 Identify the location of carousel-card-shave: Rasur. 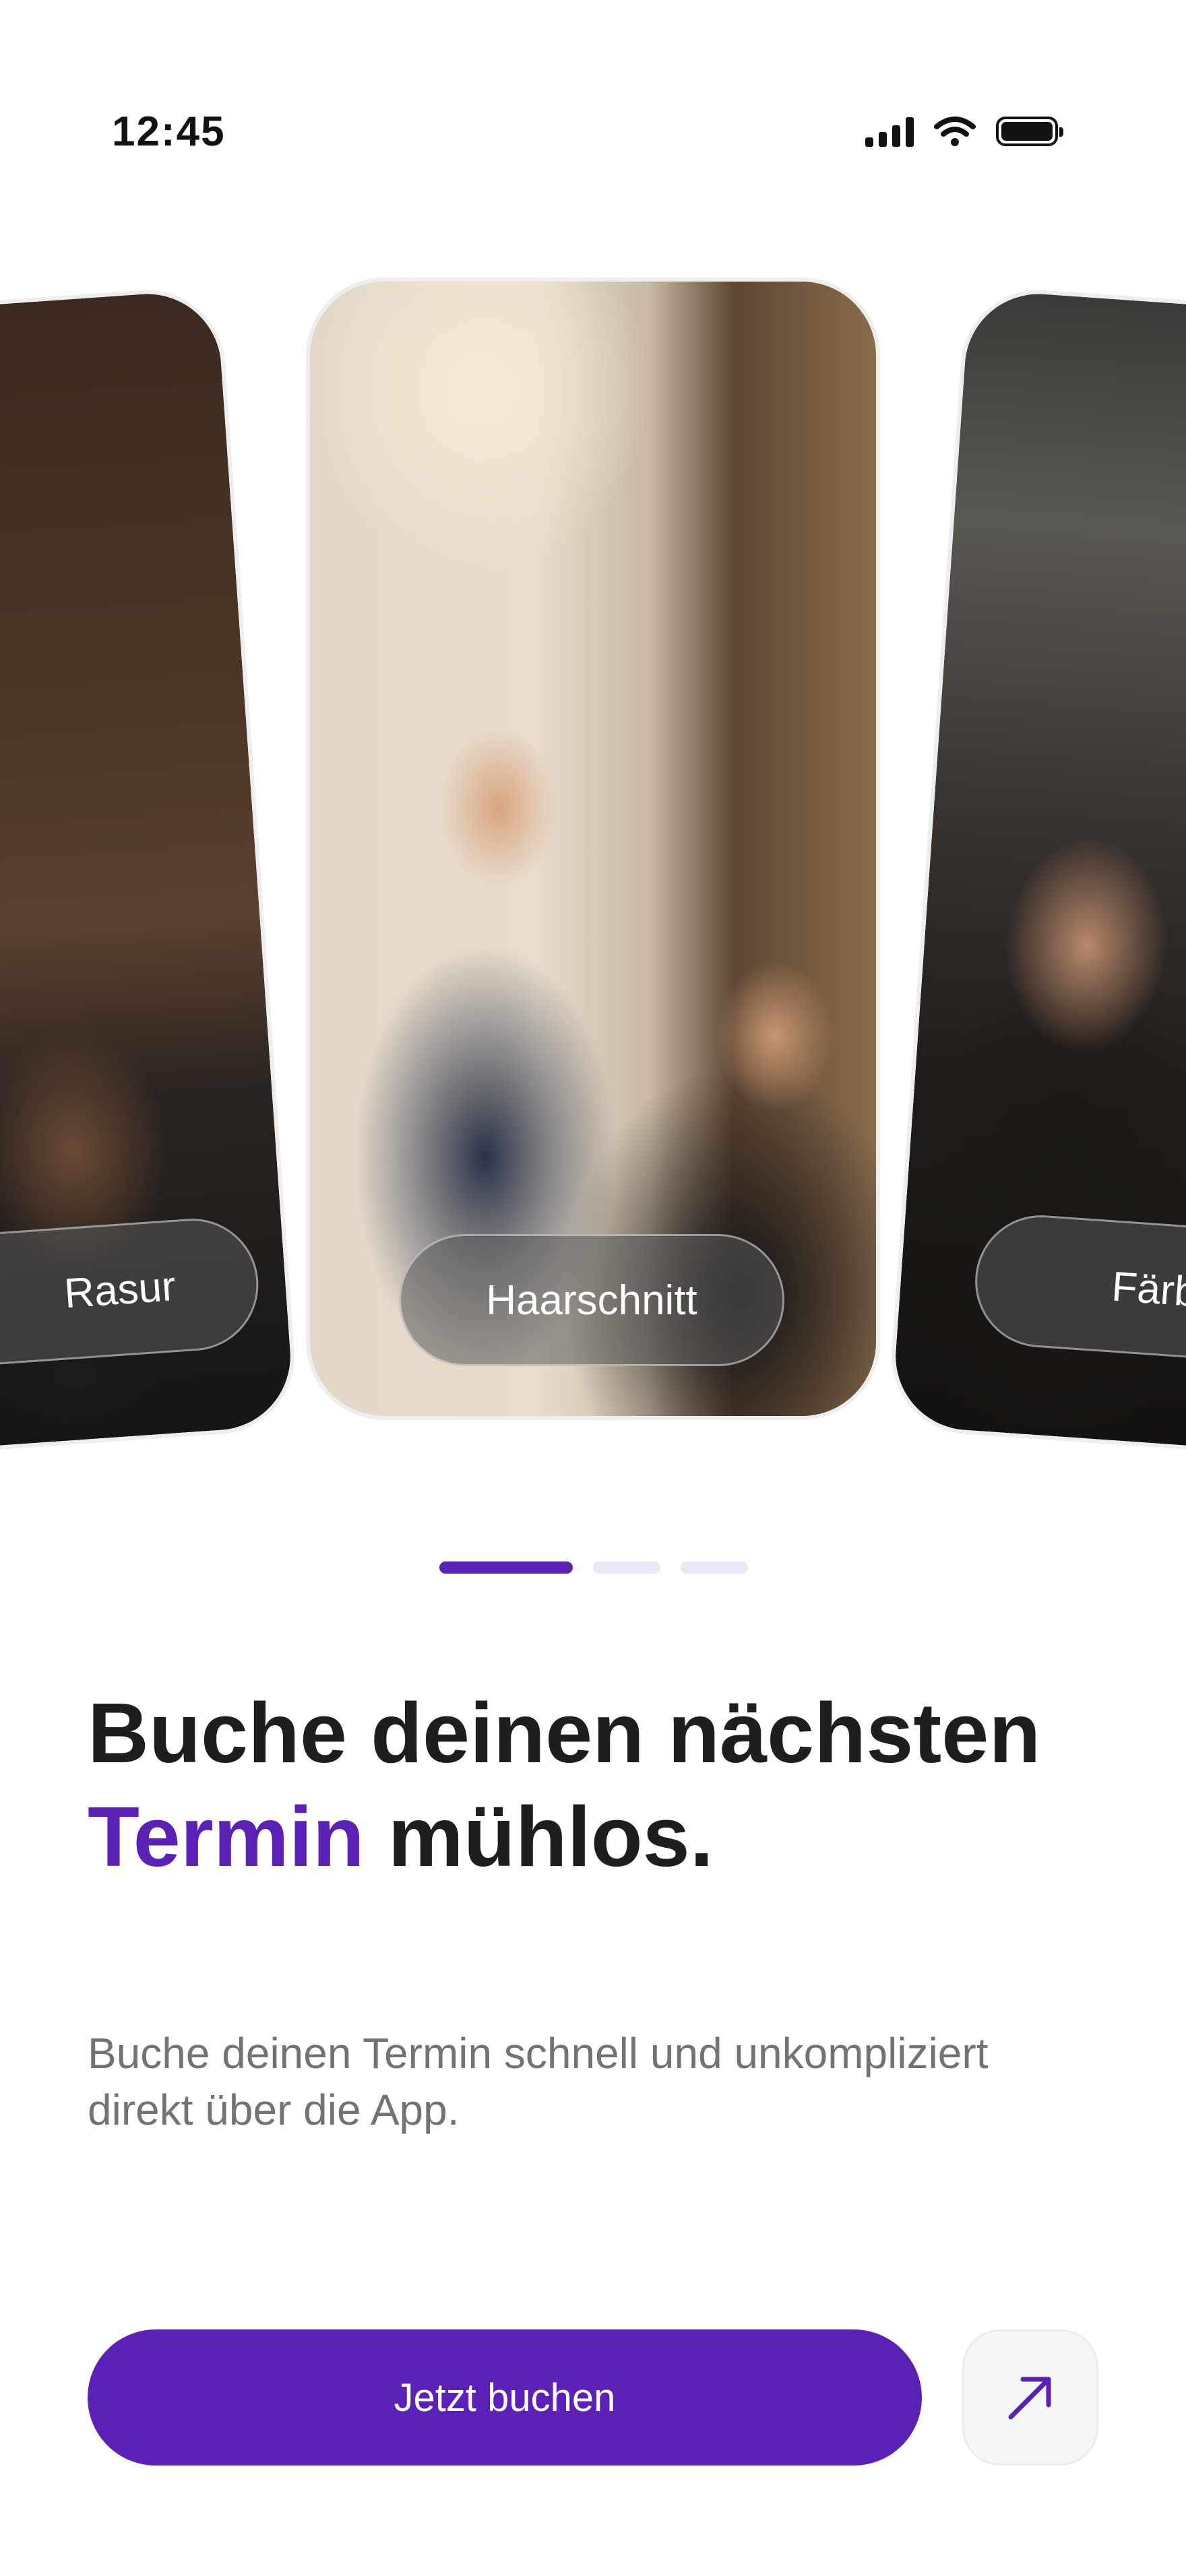
(148, 871).